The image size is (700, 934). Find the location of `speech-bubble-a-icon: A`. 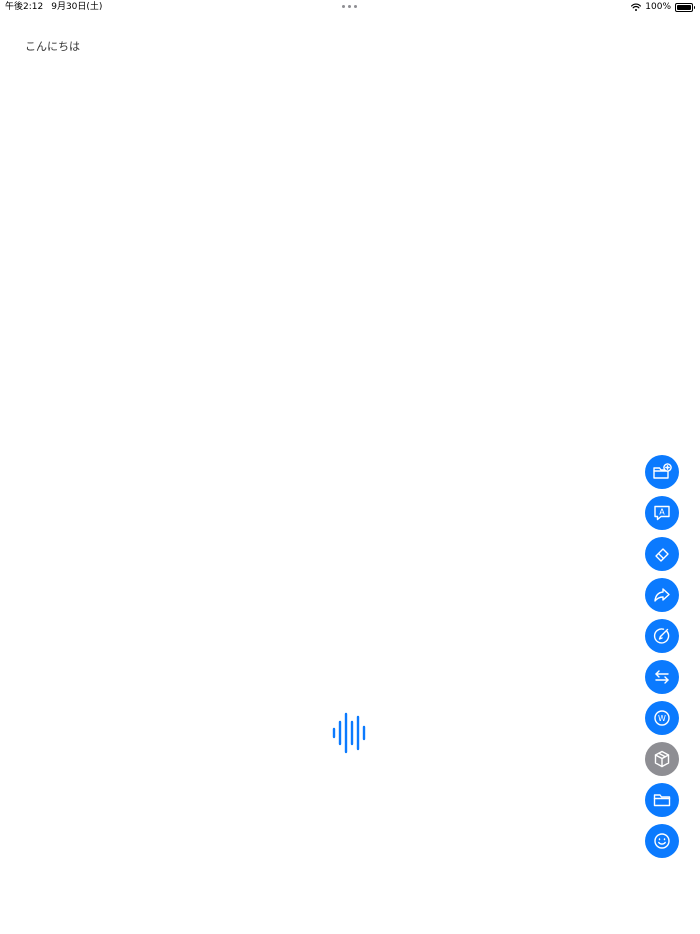

speech-bubble-a-icon: A is located at coordinates (662, 513).